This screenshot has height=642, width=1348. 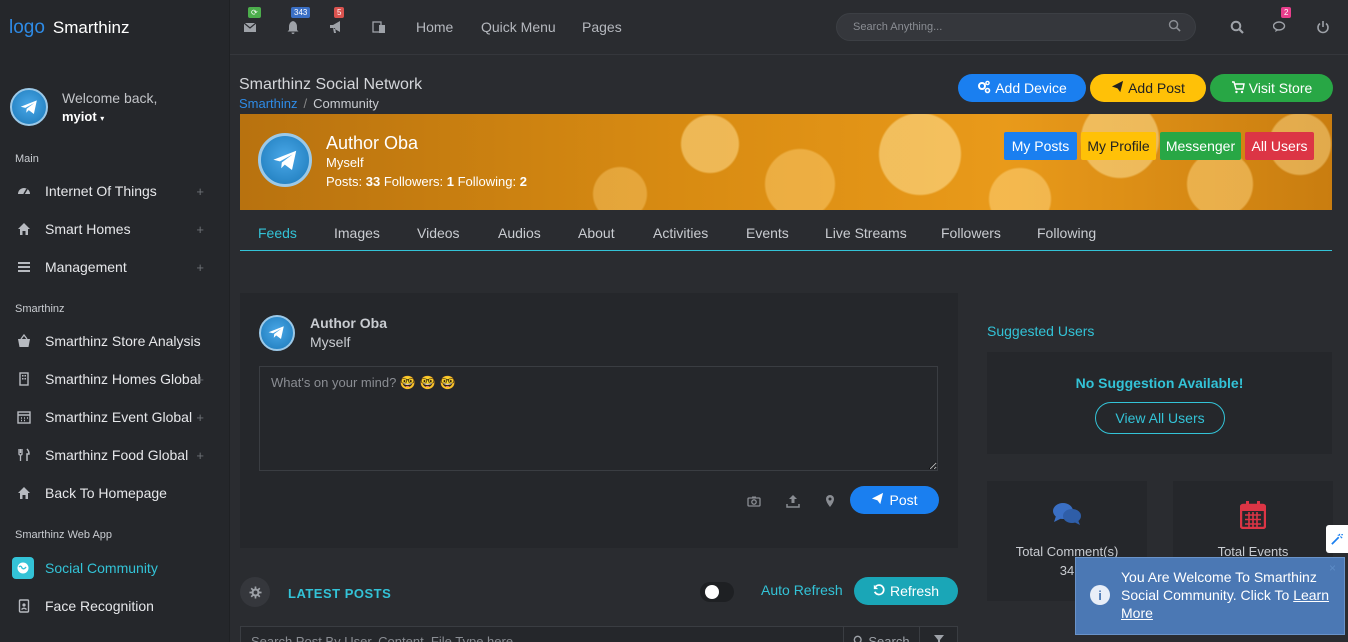 I want to click on sidebar-item-face-recognition: Face Recognition, so click(x=115, y=606).